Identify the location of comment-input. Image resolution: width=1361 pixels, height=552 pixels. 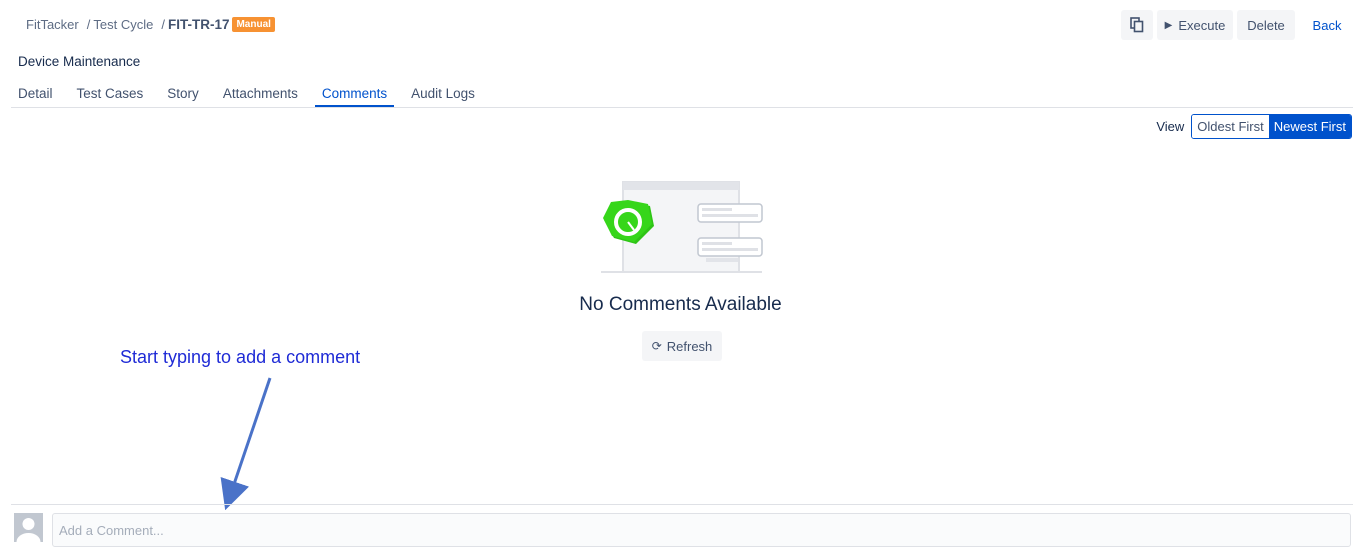
(701, 530).